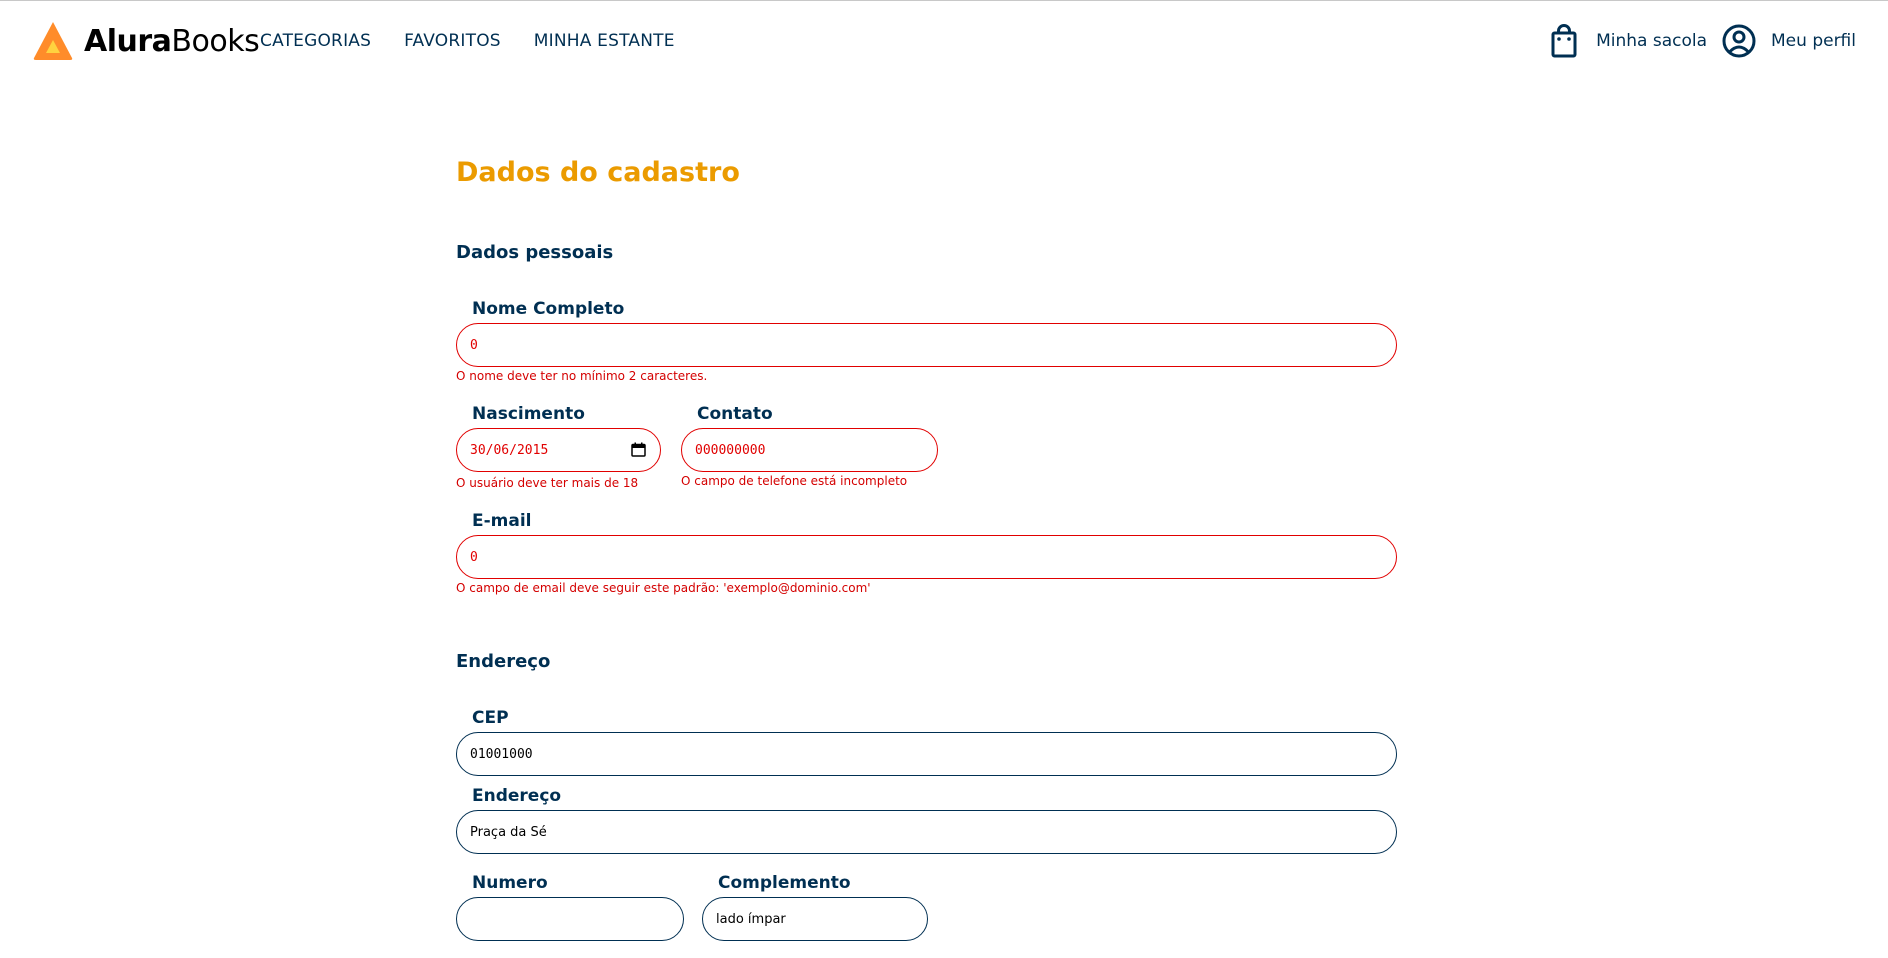  Describe the element at coordinates (452, 41) in the screenshot. I see `nav-item-favoritos: FAVORITOS` at that location.